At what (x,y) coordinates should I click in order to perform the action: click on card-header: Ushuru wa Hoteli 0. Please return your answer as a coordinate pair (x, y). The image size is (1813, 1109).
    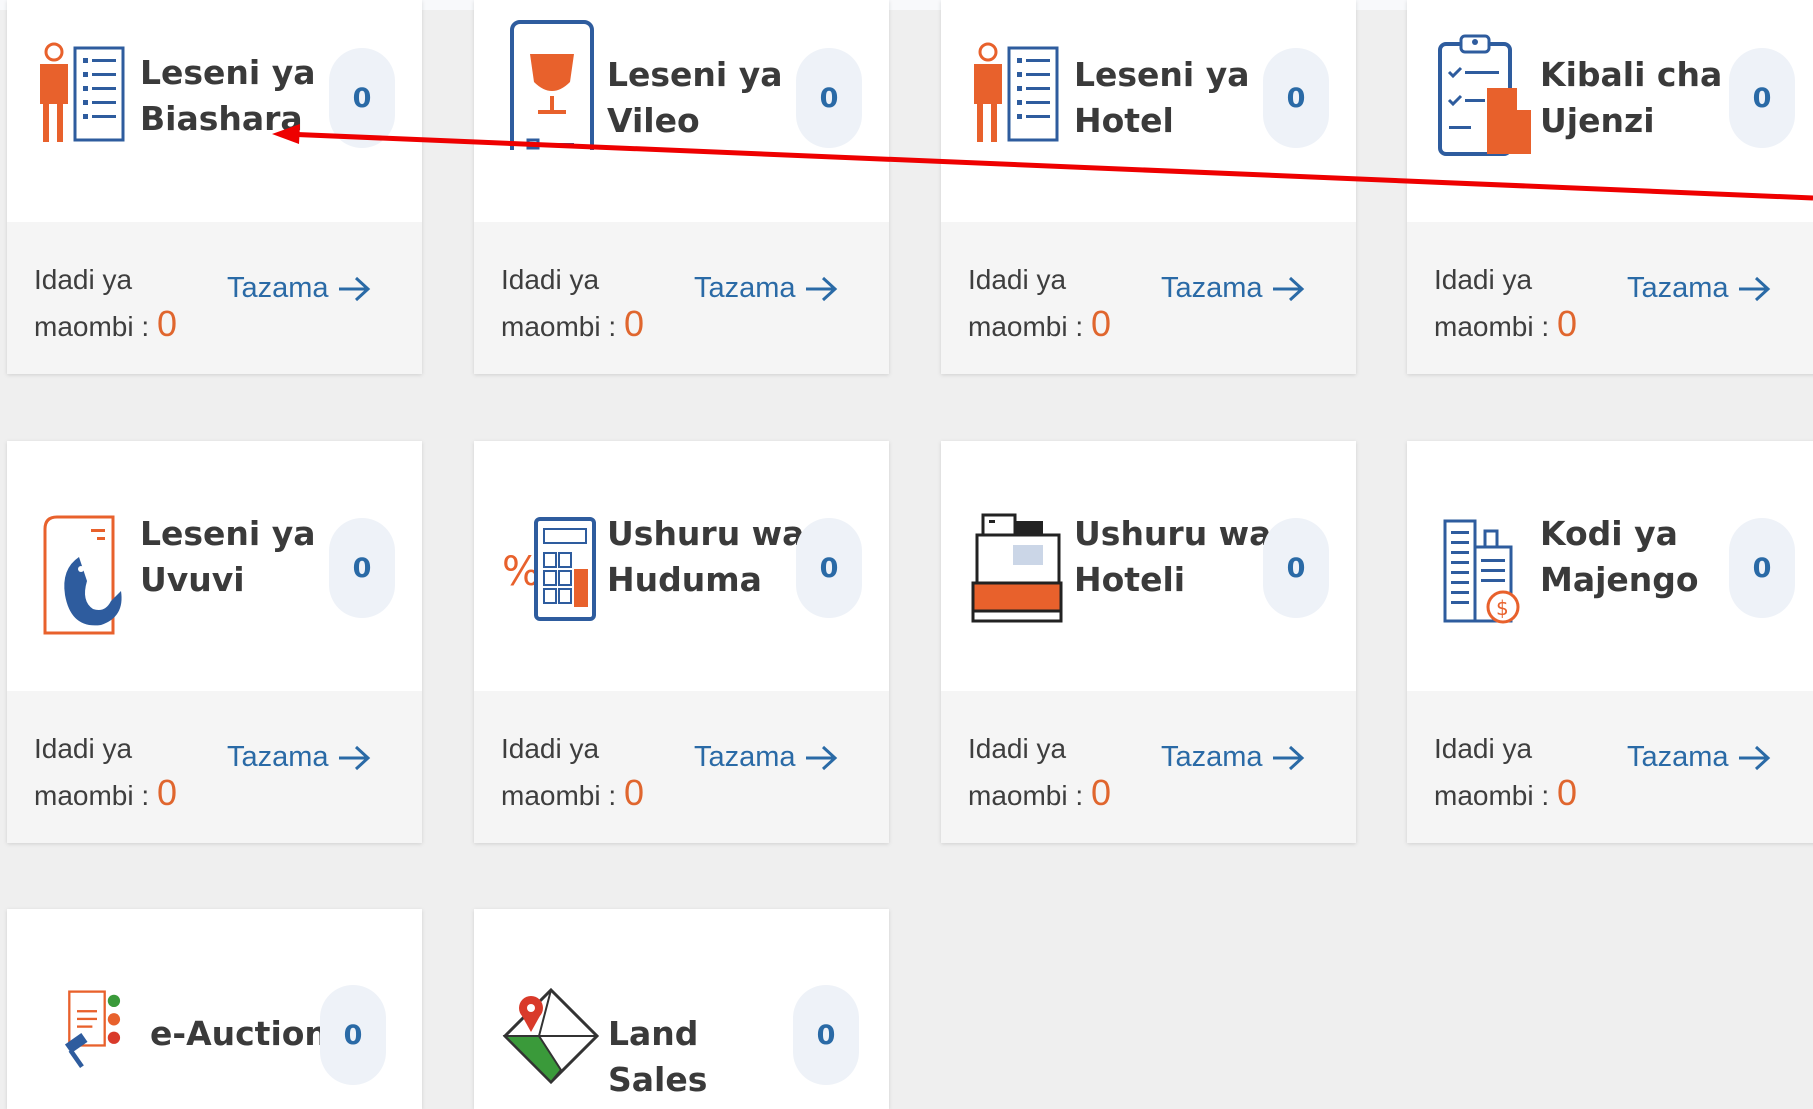
    Looking at the image, I should click on (1148, 566).